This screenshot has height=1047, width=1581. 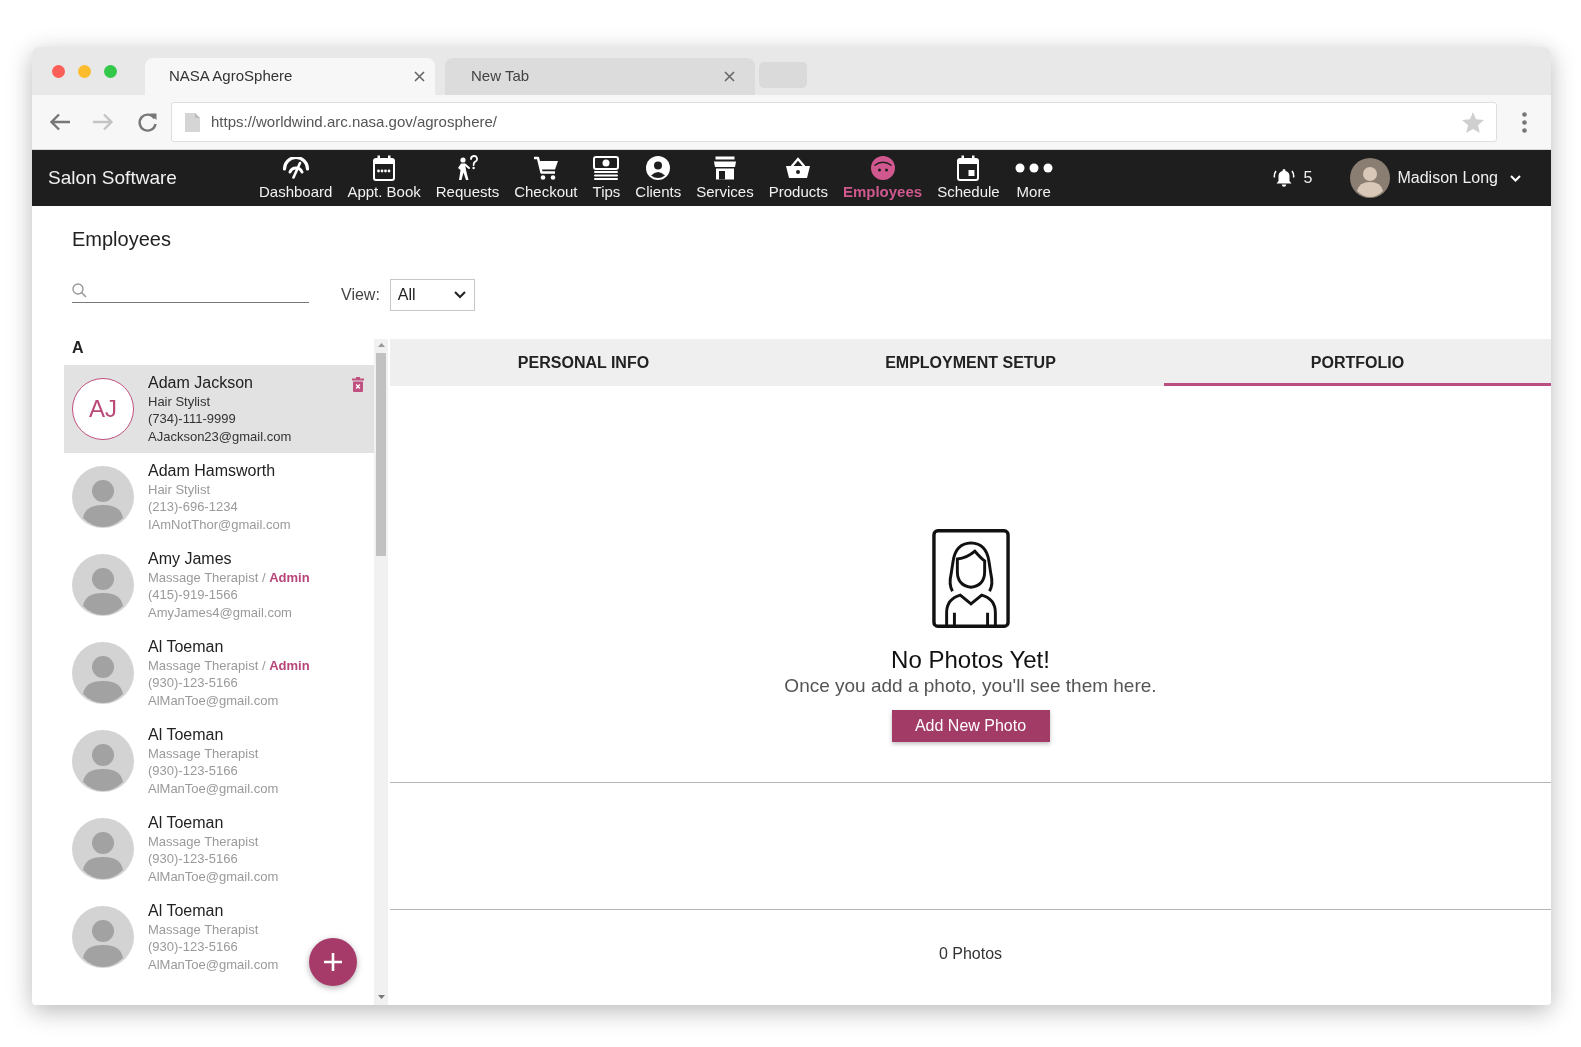 I want to click on employee-name: Adam Jackson, so click(x=201, y=382).